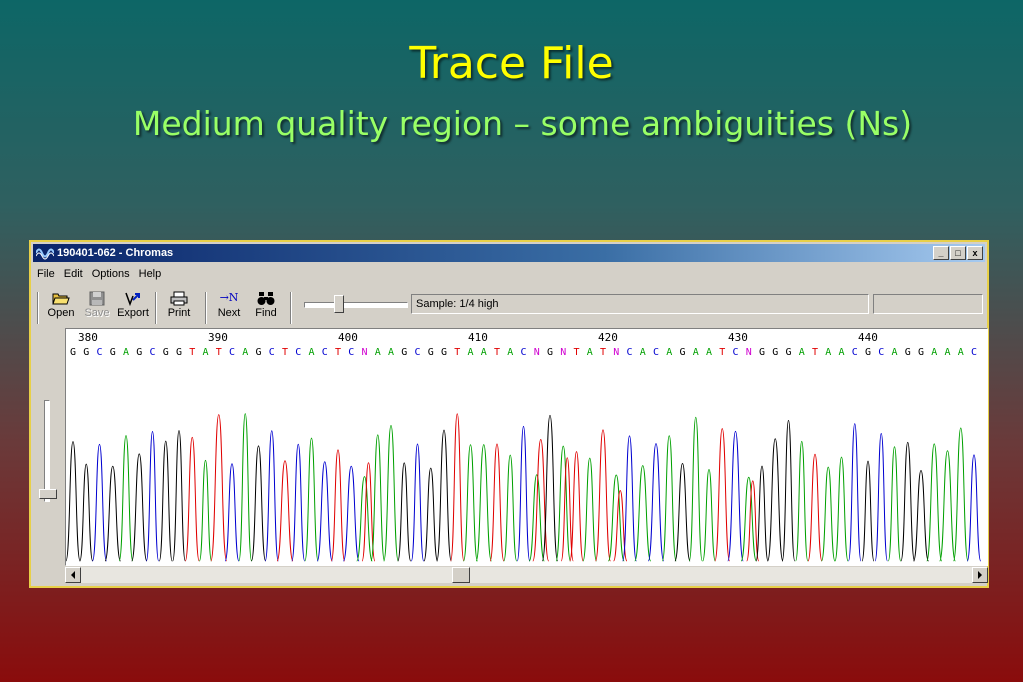 This screenshot has height=682, width=1023. Describe the element at coordinates (339, 304) in the screenshot. I see `horizontal-scale-thumb` at that location.